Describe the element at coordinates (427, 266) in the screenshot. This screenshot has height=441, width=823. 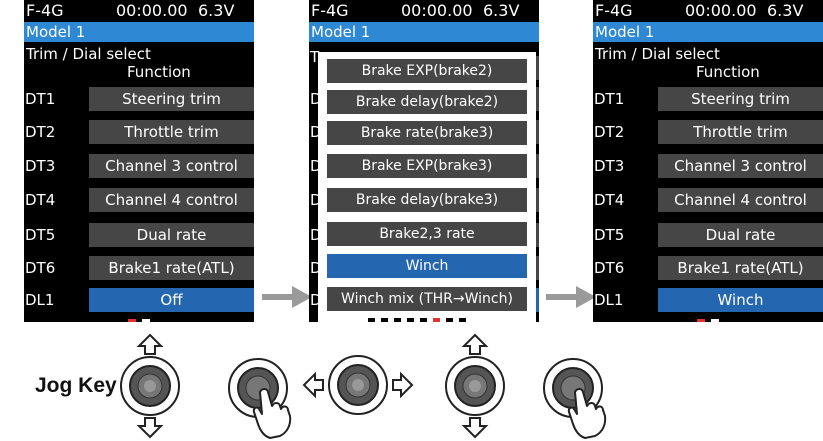
I see `popup-option-selected: Winch` at that location.